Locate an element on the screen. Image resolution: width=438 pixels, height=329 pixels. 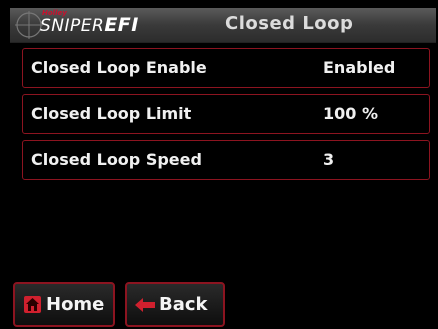
back-button-label: Back is located at coordinates (183, 304).